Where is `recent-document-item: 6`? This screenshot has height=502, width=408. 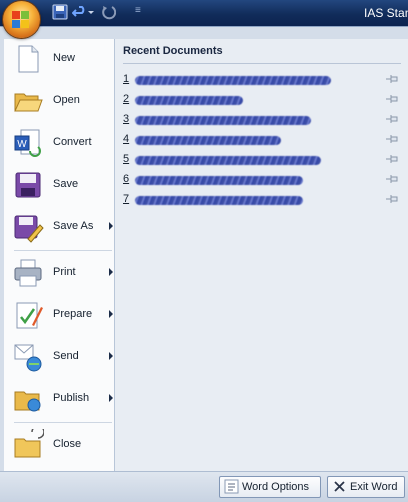
recent-document-item: 6 is located at coordinates (261, 180).